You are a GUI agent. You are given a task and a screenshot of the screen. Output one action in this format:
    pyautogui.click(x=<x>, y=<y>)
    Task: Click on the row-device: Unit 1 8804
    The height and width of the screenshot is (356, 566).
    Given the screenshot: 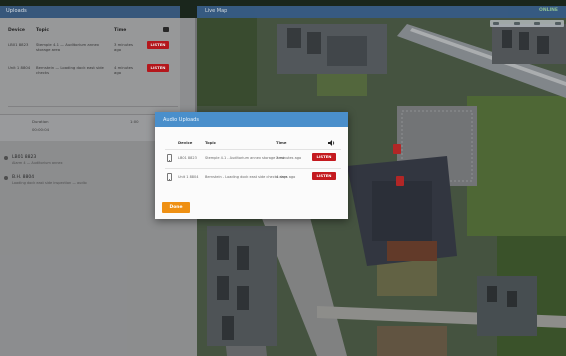 What is the action you would take?
    pyautogui.click(x=19, y=67)
    